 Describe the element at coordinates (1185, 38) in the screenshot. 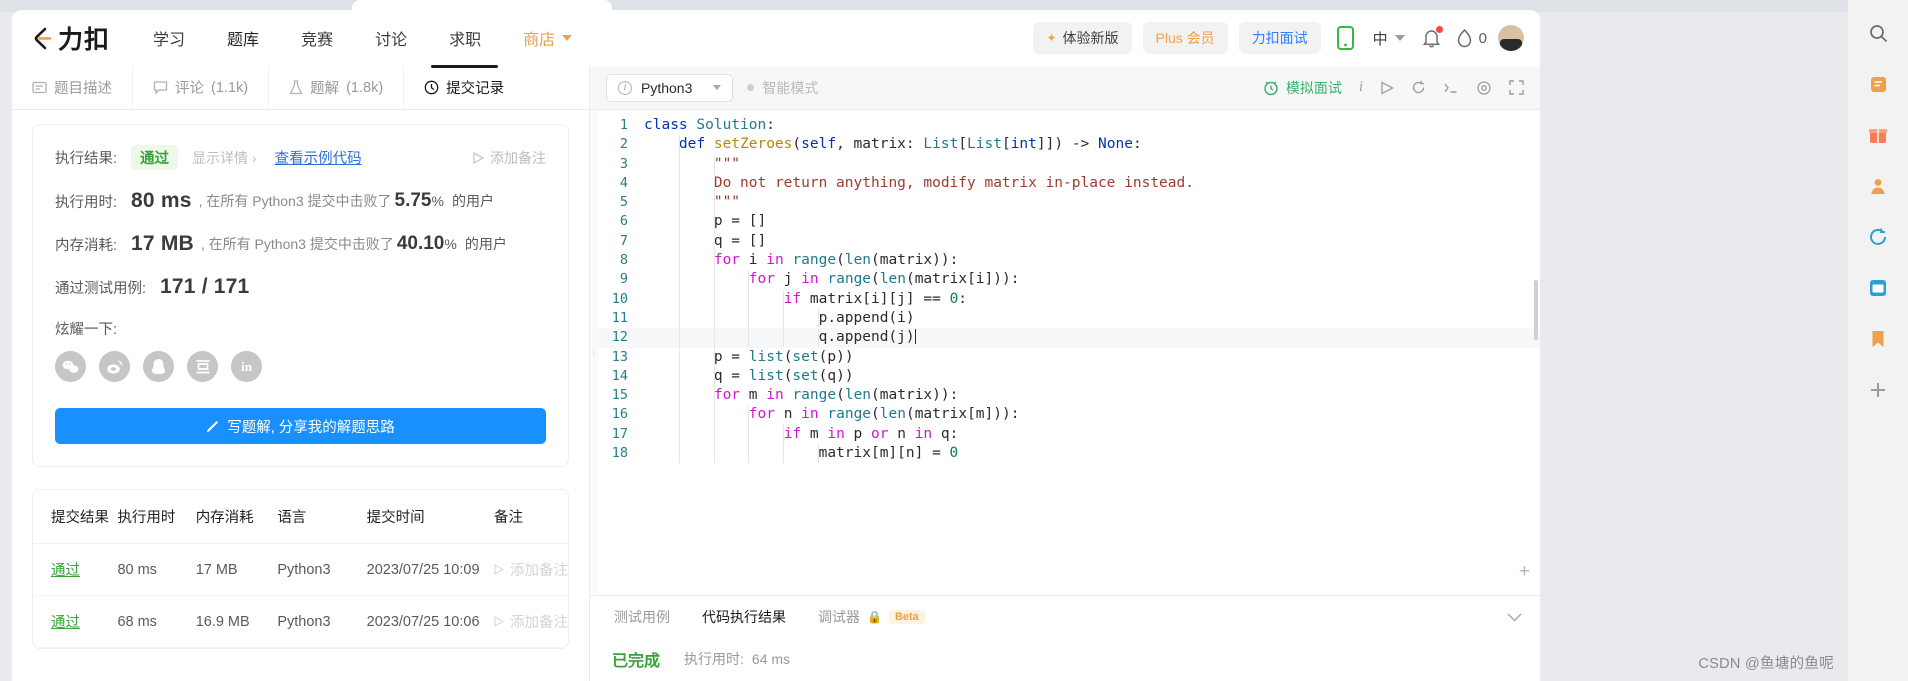

I see `plus-membership-button: Plus 会员` at that location.